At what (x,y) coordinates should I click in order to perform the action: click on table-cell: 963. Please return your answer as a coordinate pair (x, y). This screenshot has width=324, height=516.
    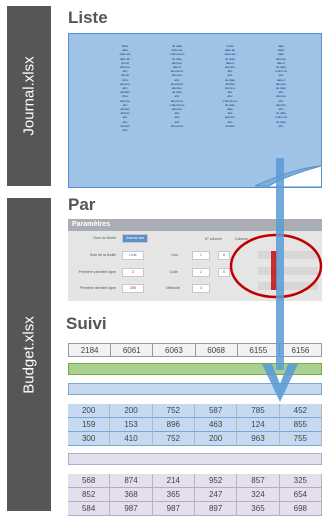
    Looking at the image, I should click on (258, 439).